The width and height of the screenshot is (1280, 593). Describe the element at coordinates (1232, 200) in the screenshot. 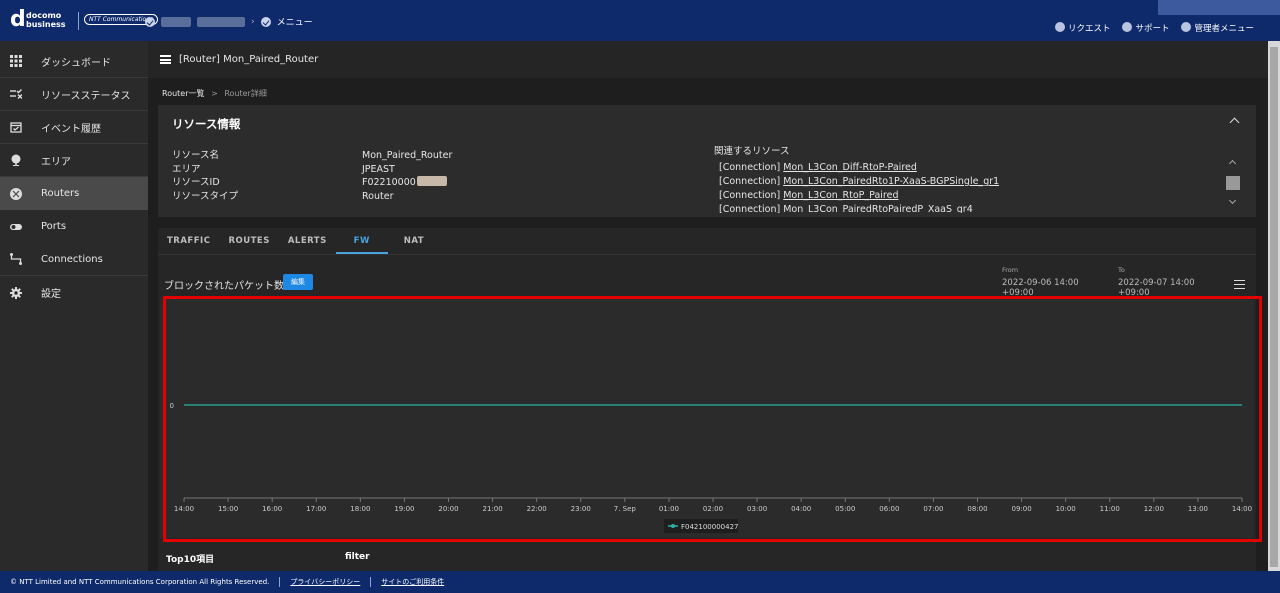

I see `scroll-down-icon` at that location.